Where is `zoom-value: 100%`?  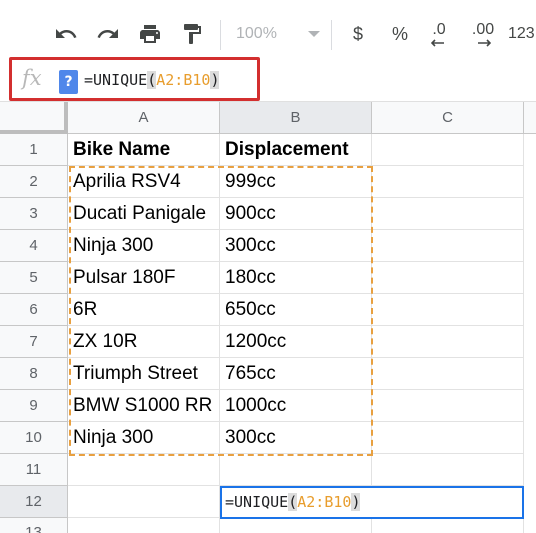
zoom-value: 100% is located at coordinates (256, 33).